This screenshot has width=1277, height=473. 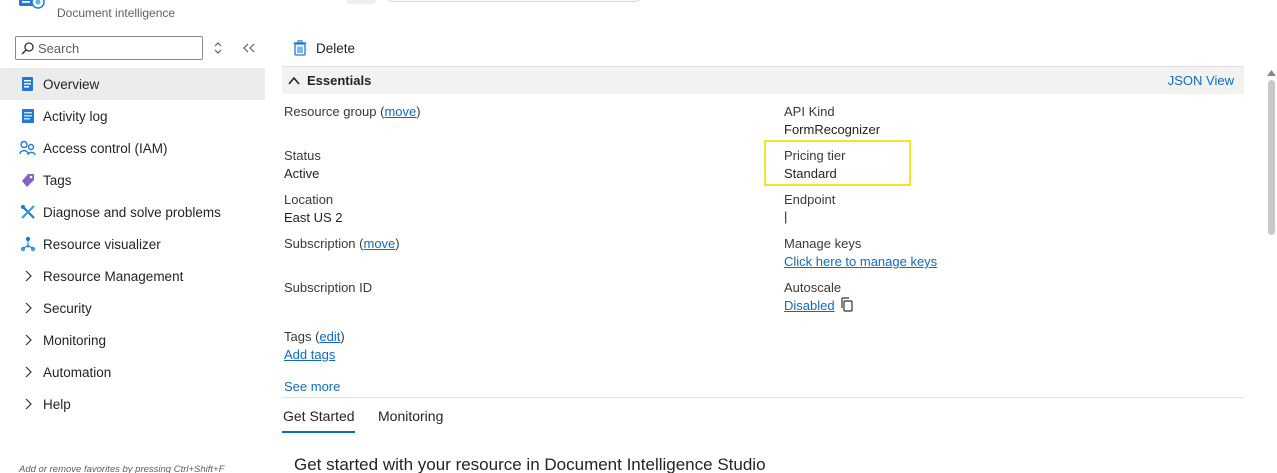 I want to click on wrench-icon, so click(x=27, y=212).